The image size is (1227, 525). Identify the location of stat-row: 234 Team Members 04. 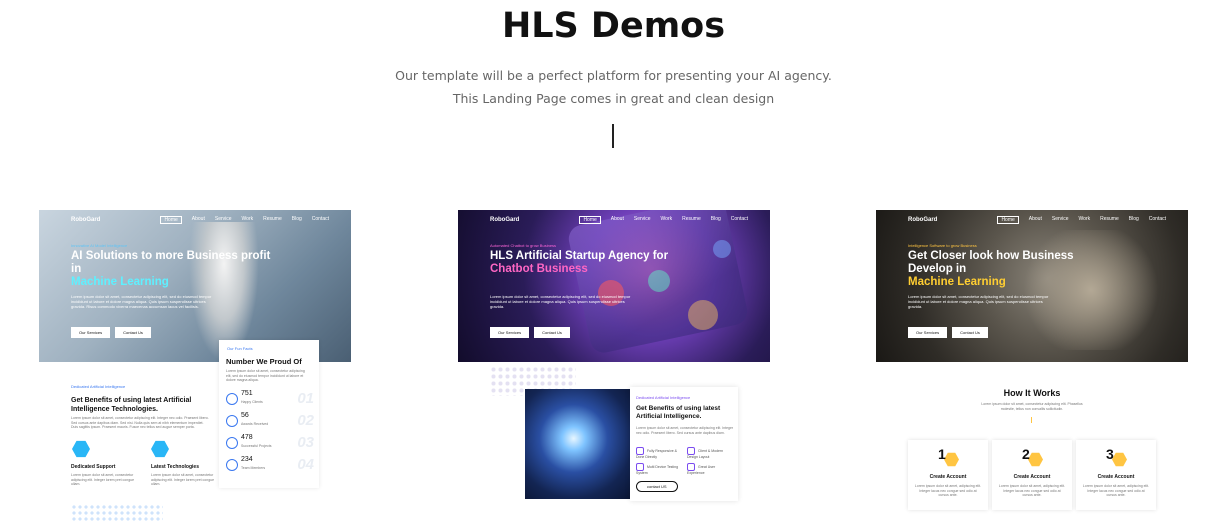
(270, 466).